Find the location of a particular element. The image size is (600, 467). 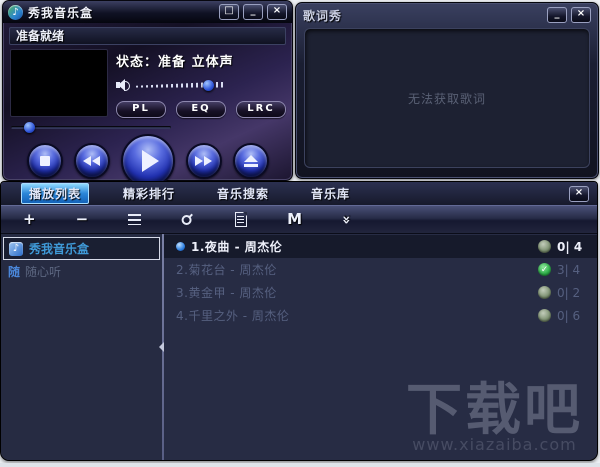

downloaded-check-icon: ✓ is located at coordinates (544, 269).